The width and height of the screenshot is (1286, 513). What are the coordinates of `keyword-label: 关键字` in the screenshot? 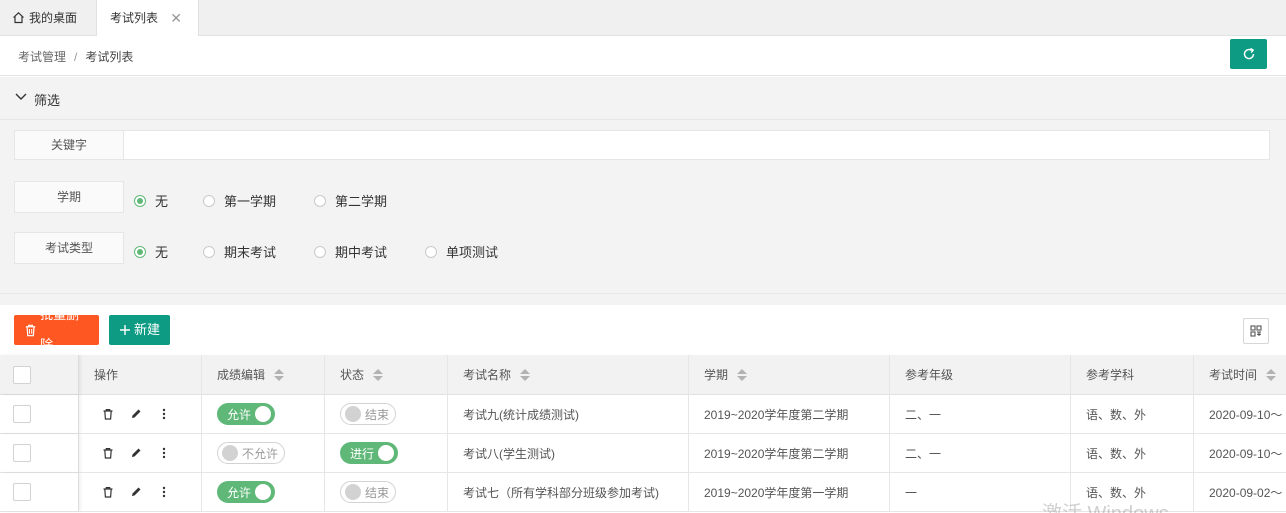 It's located at (69, 145).